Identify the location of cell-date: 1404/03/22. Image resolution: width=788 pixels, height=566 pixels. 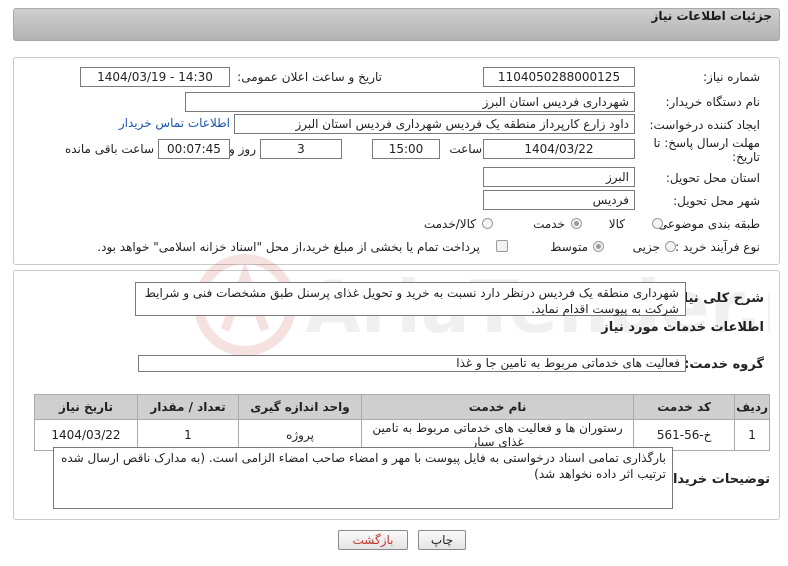
(86, 435).